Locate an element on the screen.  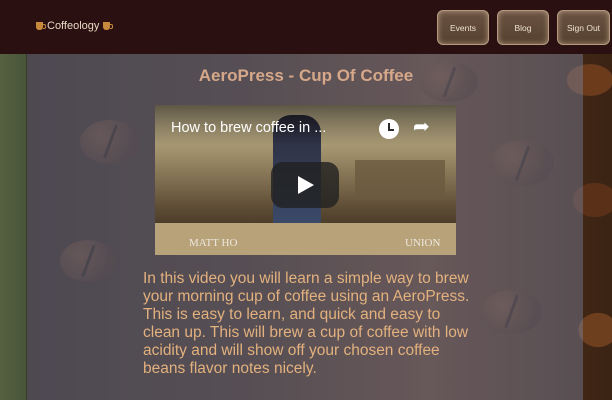
page-title: AeroPress - Cup Of Coffee is located at coordinates (306, 75).